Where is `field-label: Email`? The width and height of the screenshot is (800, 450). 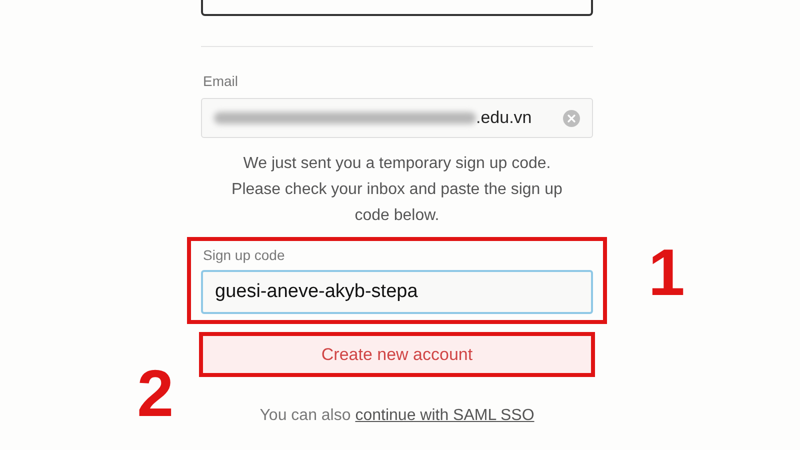
field-label: Email is located at coordinates (221, 81).